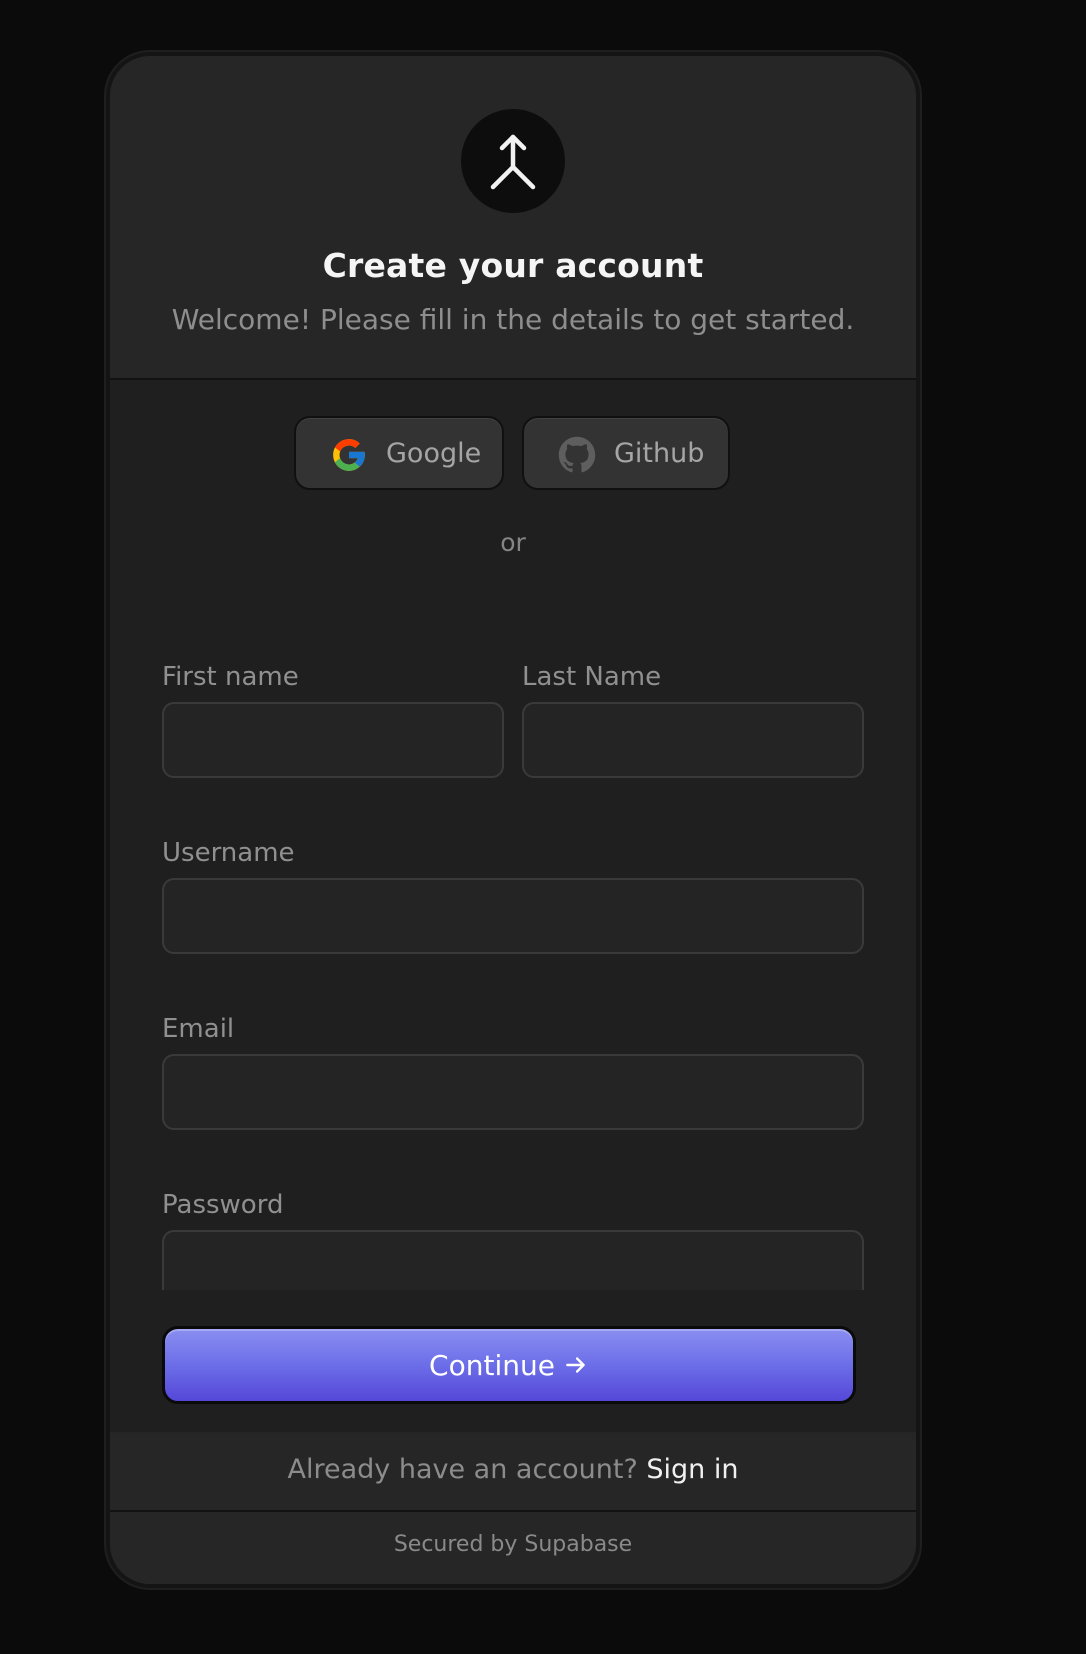 The height and width of the screenshot is (1654, 1086). I want to click on secured-footer: Secured by Supabase, so click(513, 1548).